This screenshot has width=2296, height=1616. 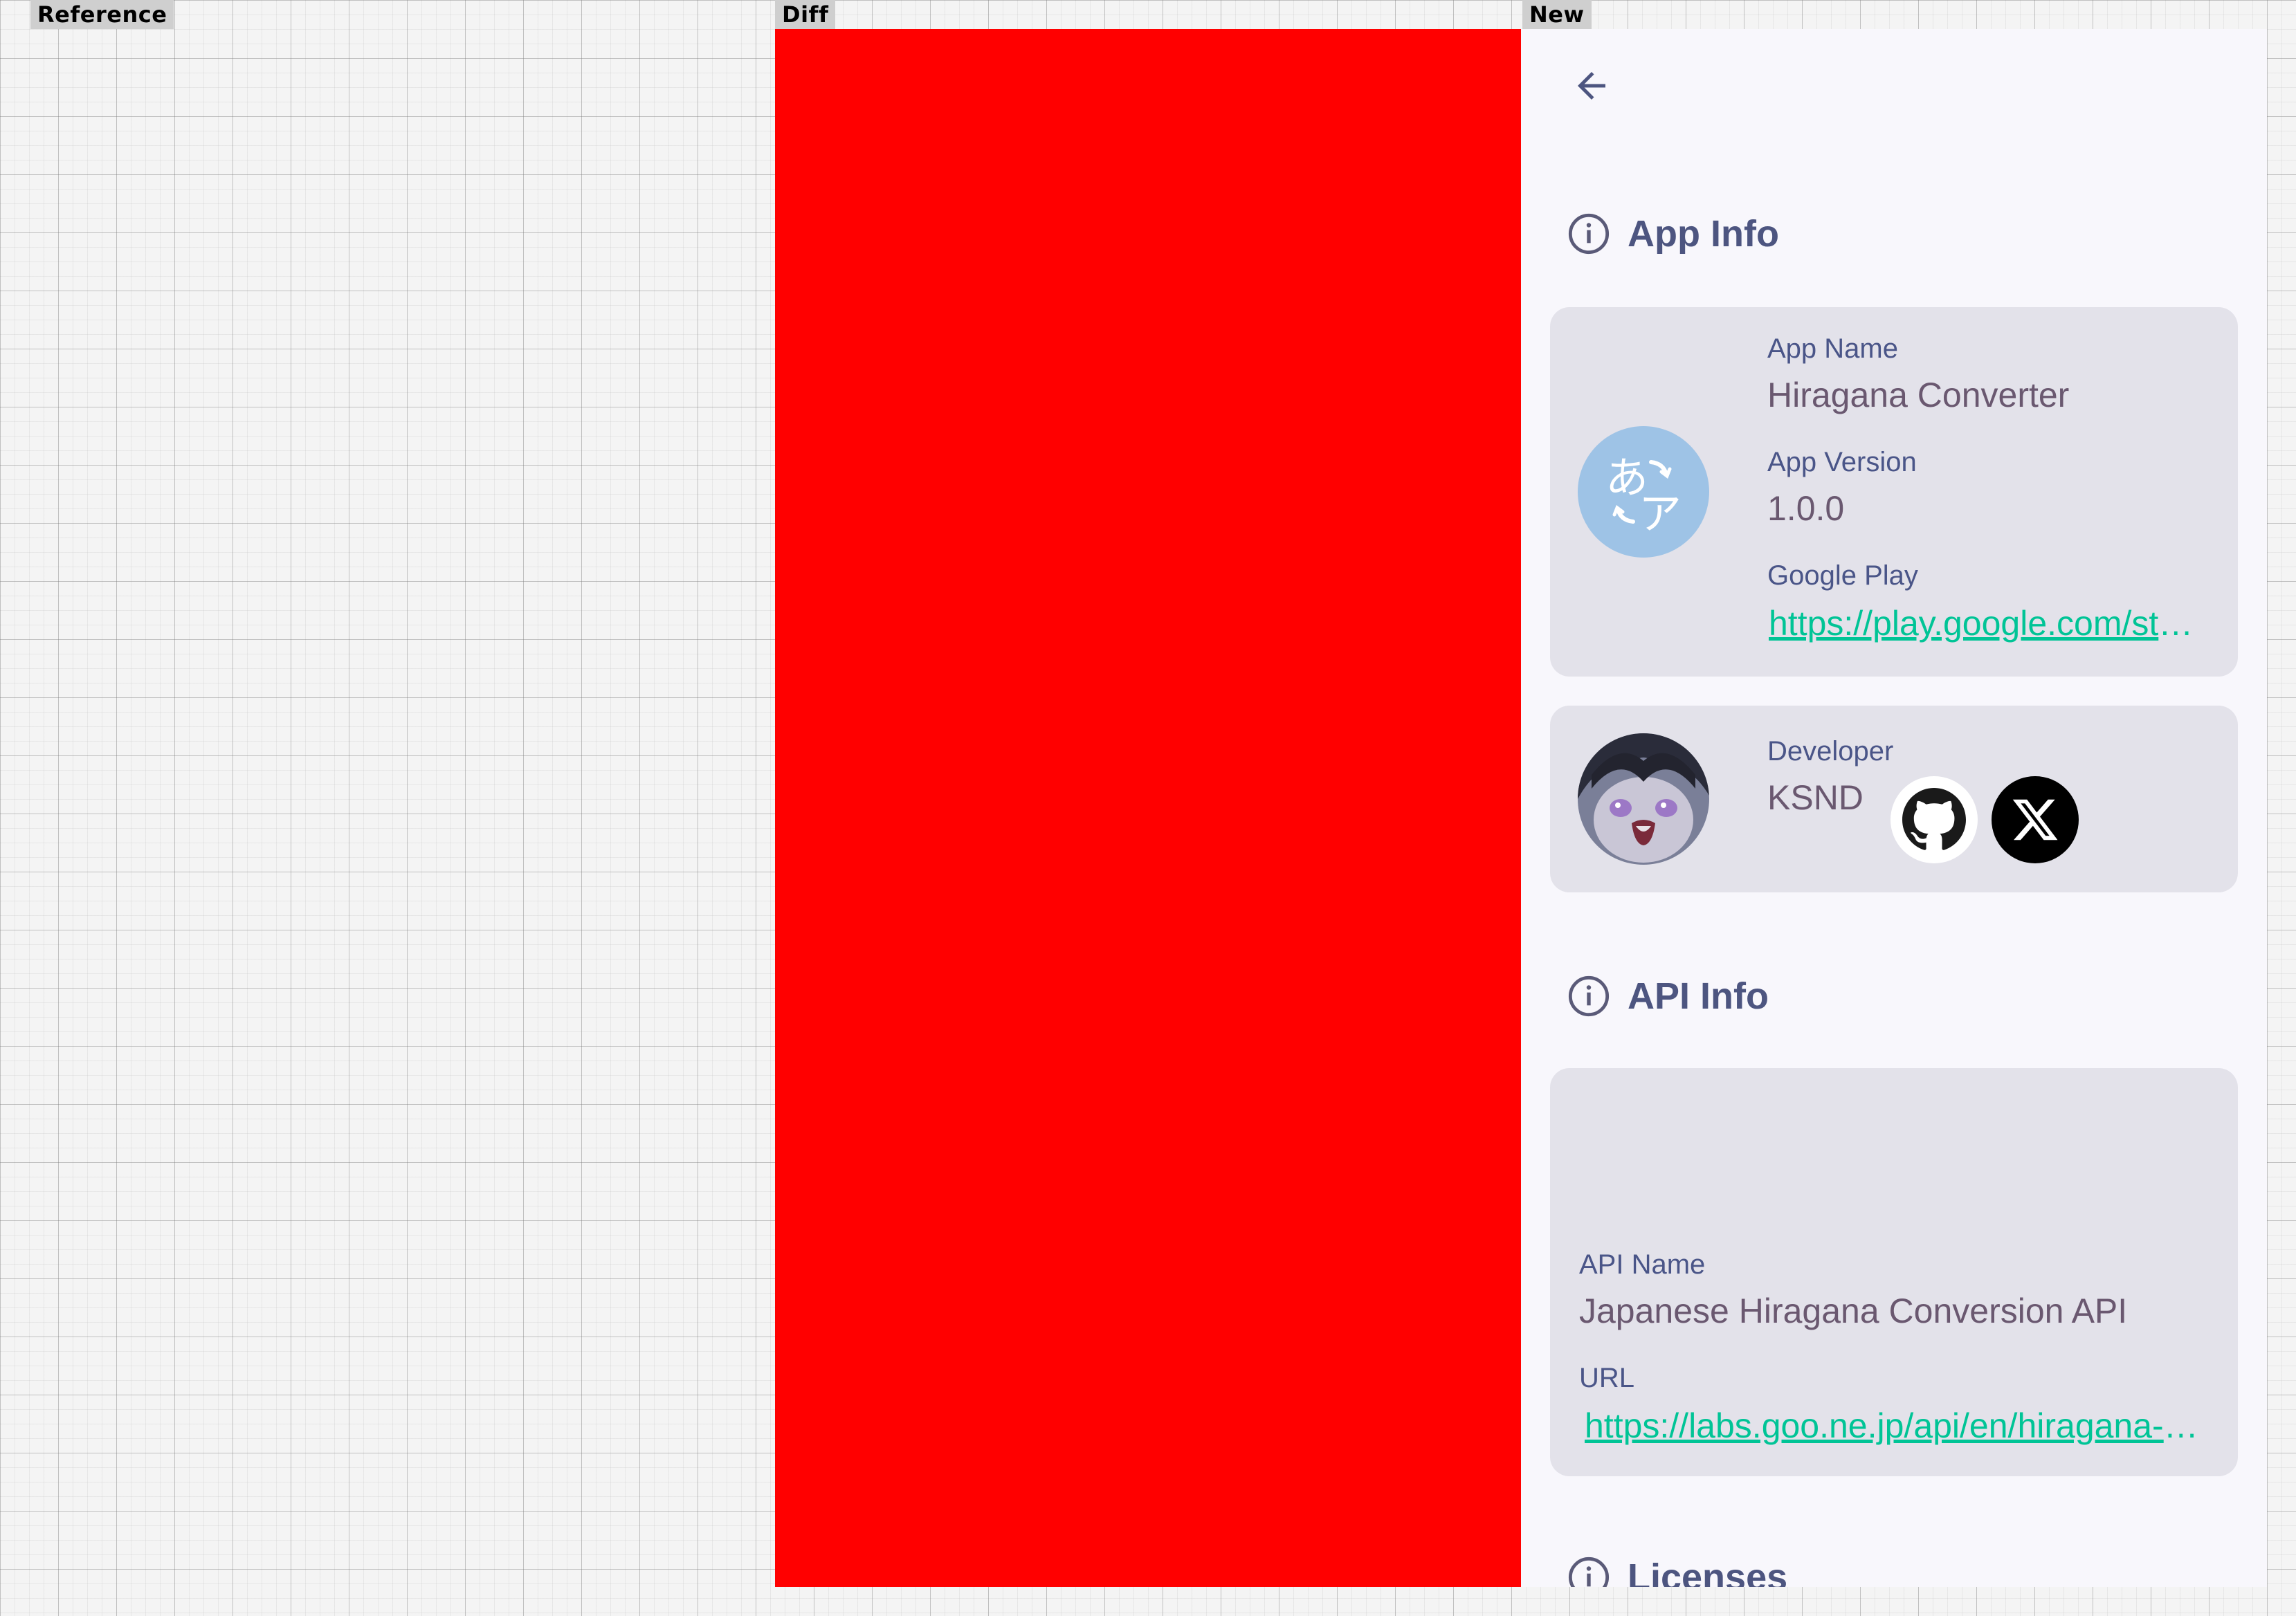 What do you see at coordinates (1806, 508) in the screenshot?
I see `app-version-value: 1.0.0` at bounding box center [1806, 508].